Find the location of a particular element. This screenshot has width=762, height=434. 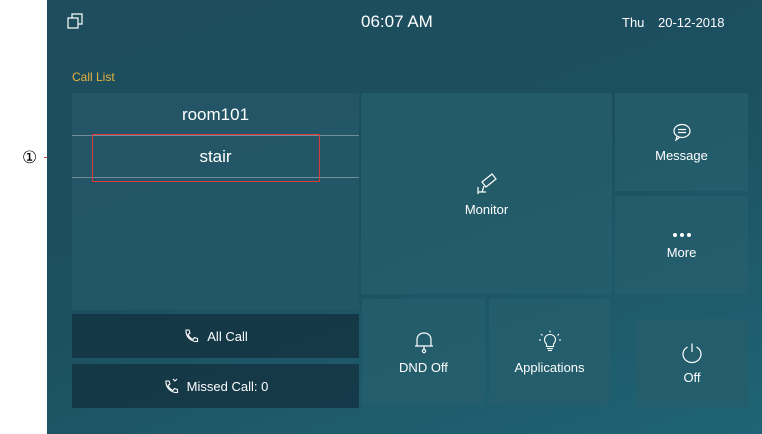

power-icon is located at coordinates (692, 353).